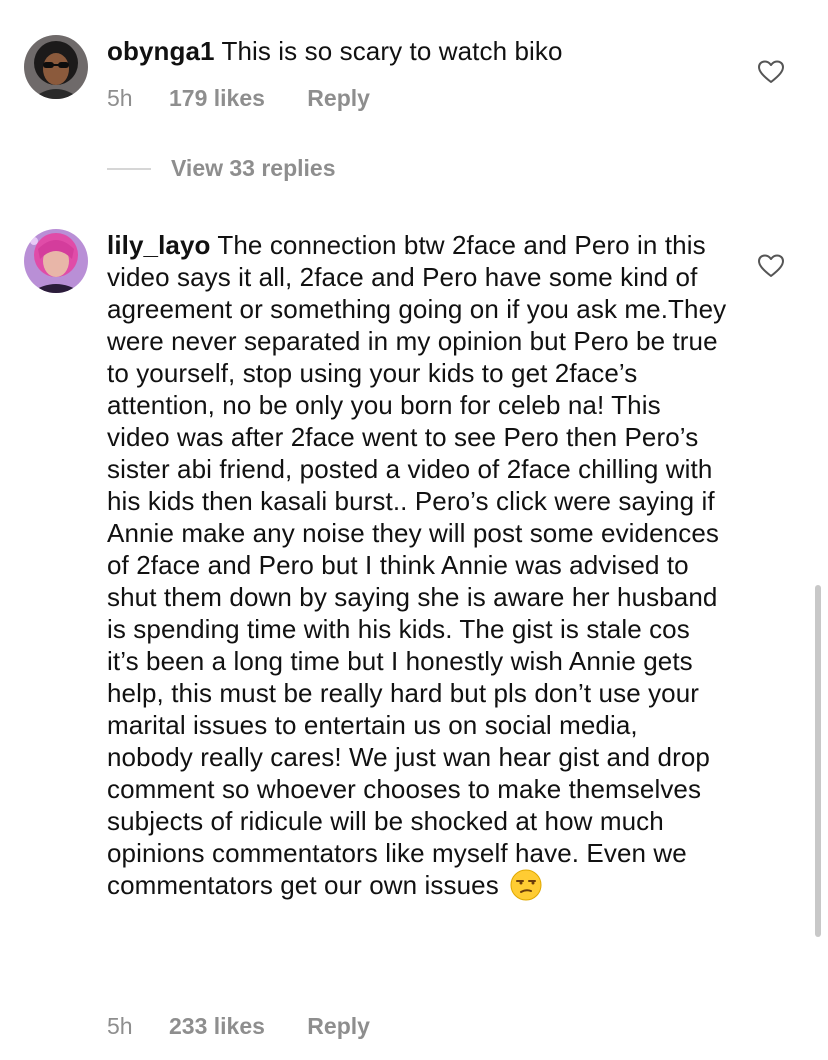 The width and height of the screenshot is (828, 1060). What do you see at coordinates (818, 761) in the screenshot?
I see `scrollbar` at bounding box center [818, 761].